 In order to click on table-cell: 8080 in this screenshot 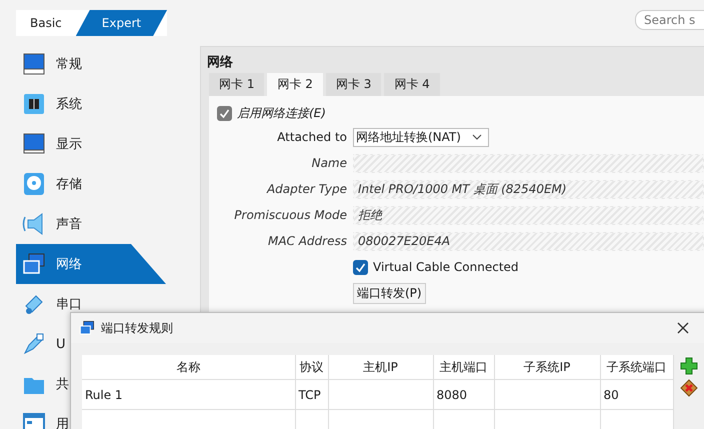, I will do `click(463, 395)`.